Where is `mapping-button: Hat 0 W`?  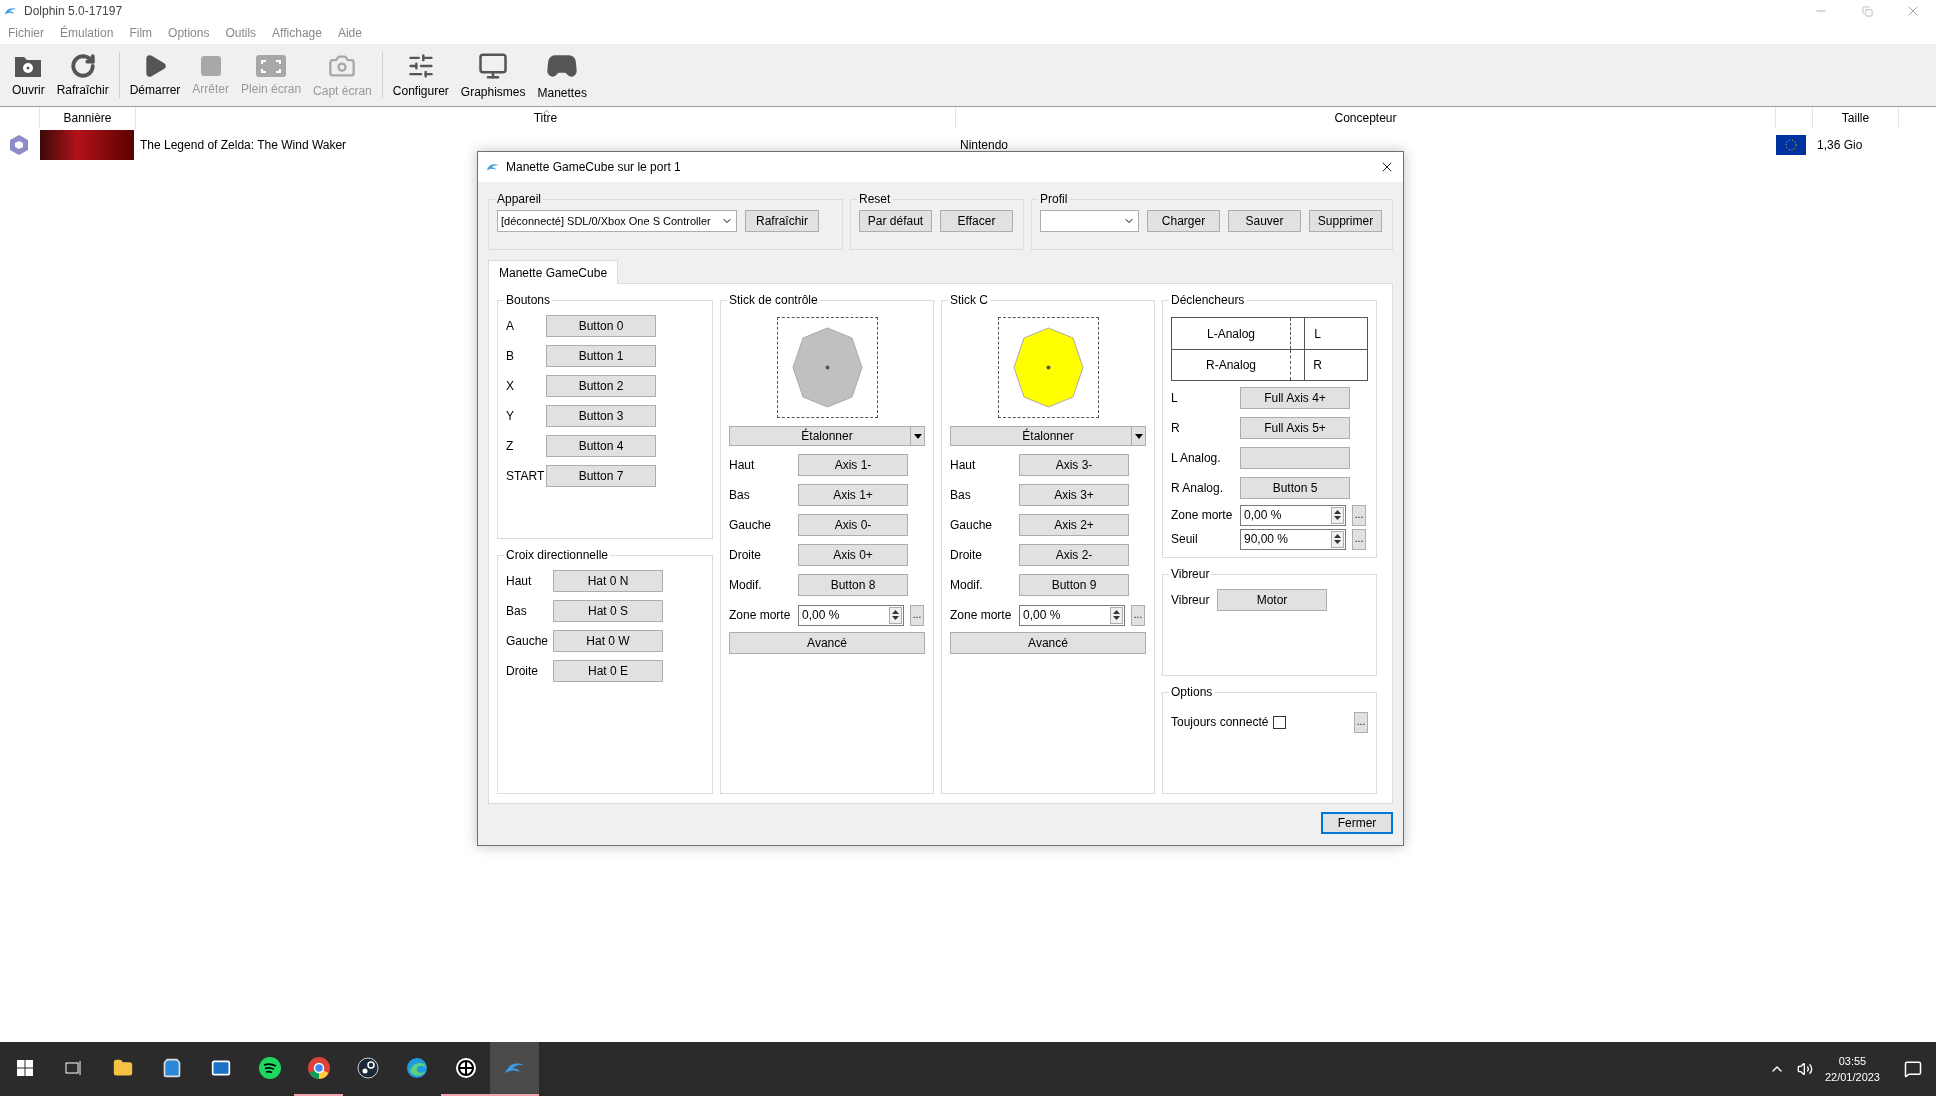
mapping-button: Hat 0 W is located at coordinates (608, 641).